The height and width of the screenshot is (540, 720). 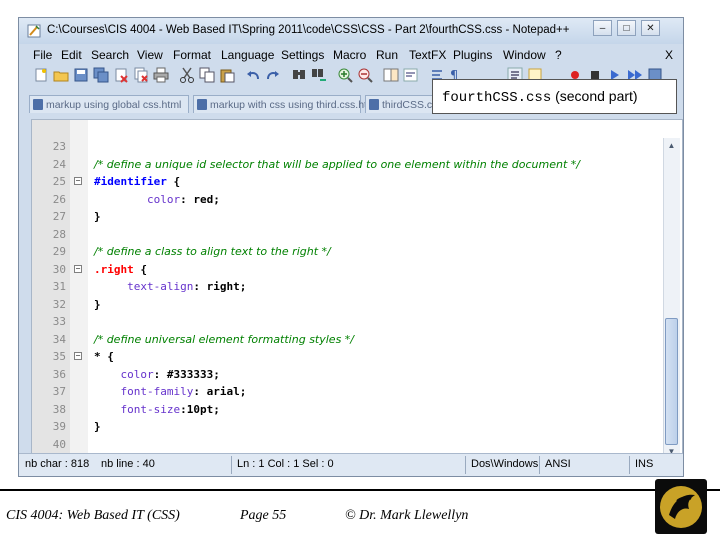 What do you see at coordinates (59, 216) in the screenshot?
I see `line-number: 27` at bounding box center [59, 216].